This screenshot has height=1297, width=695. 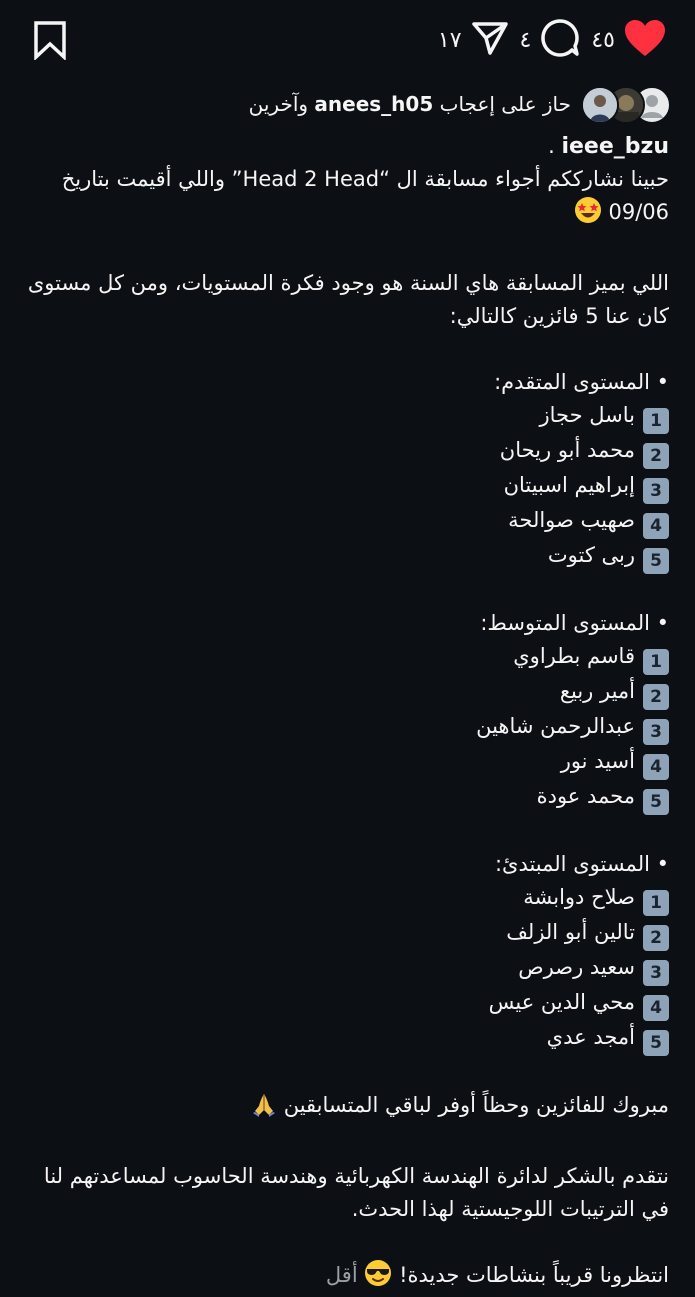 What do you see at coordinates (378, 1278) in the screenshot?
I see `sunglasses-emoji-icon` at bounding box center [378, 1278].